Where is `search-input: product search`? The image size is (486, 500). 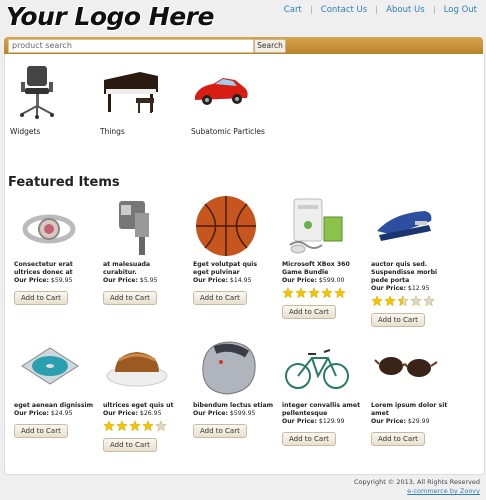 search-input: product search is located at coordinates (131, 46).